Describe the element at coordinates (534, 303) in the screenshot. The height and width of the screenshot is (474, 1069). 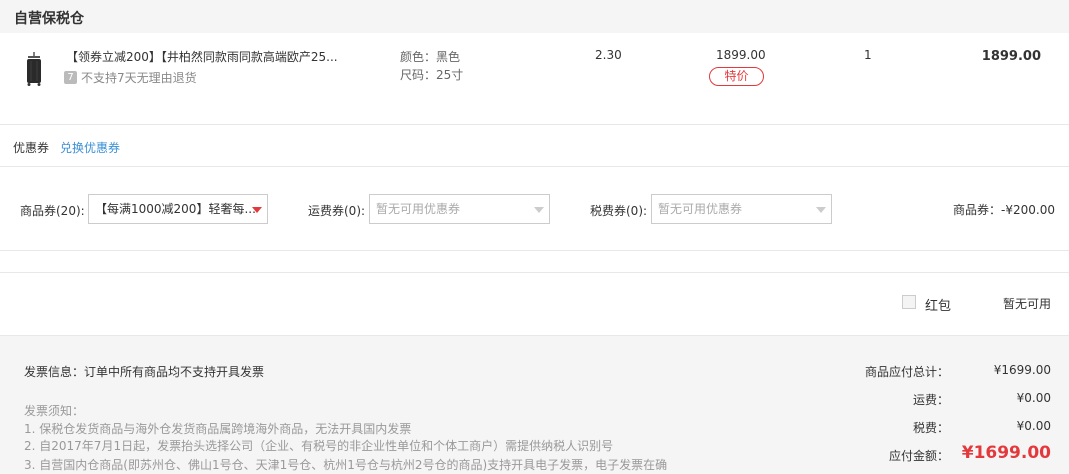
I see `redpack-row: 红包 暂无可用` at that location.